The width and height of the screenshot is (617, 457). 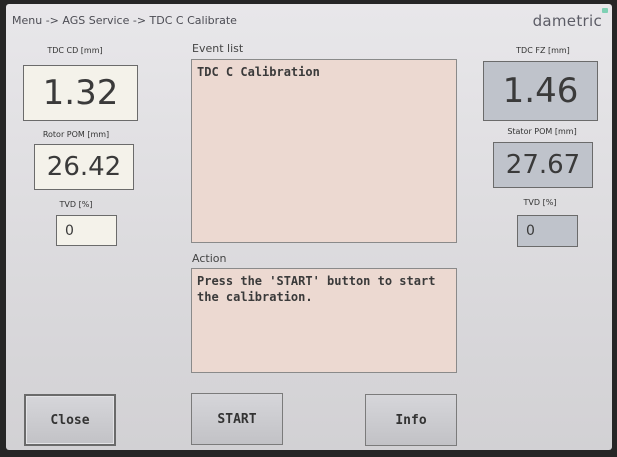 I want to click on stator-pom-value: 27.67, so click(x=543, y=165).